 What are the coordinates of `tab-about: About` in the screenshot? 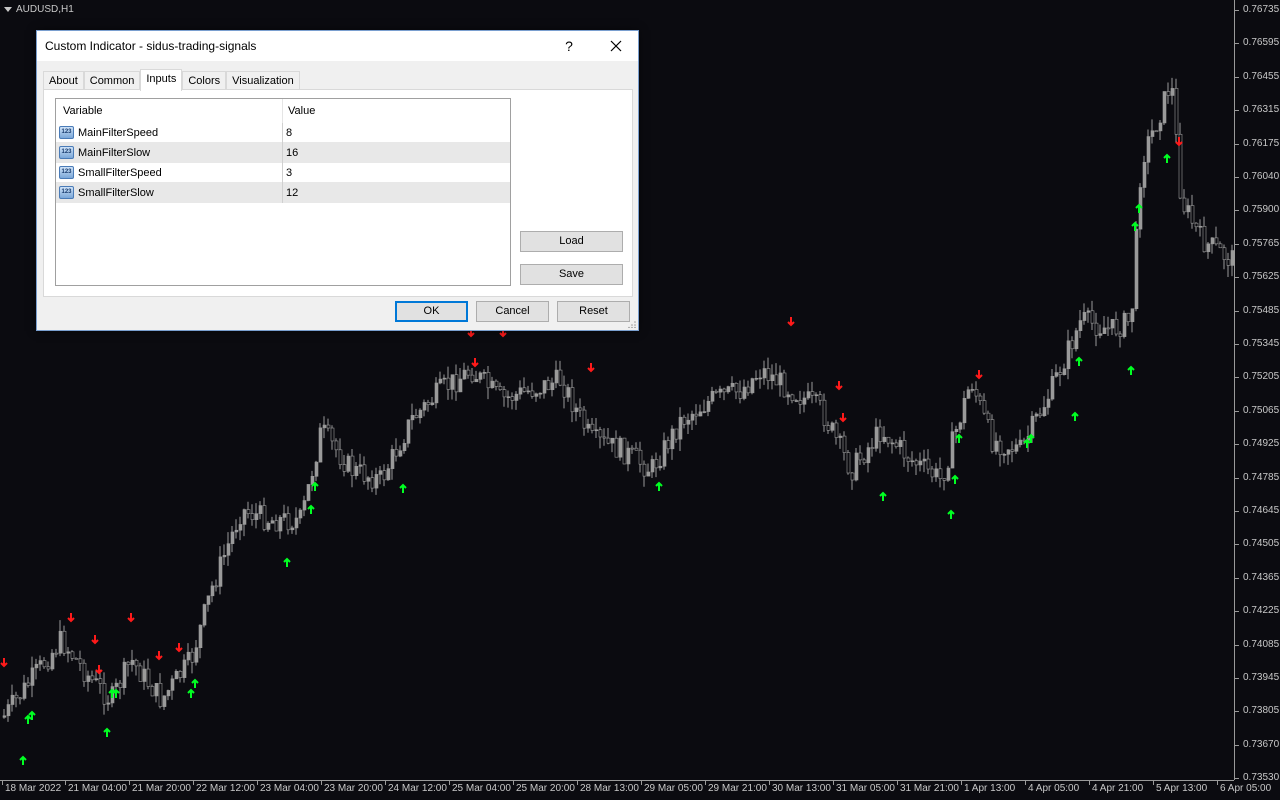 It's located at (63, 81).